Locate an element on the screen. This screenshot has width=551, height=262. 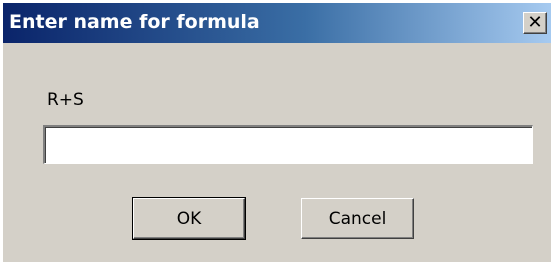
close-icon: ✕ is located at coordinates (535, 22).